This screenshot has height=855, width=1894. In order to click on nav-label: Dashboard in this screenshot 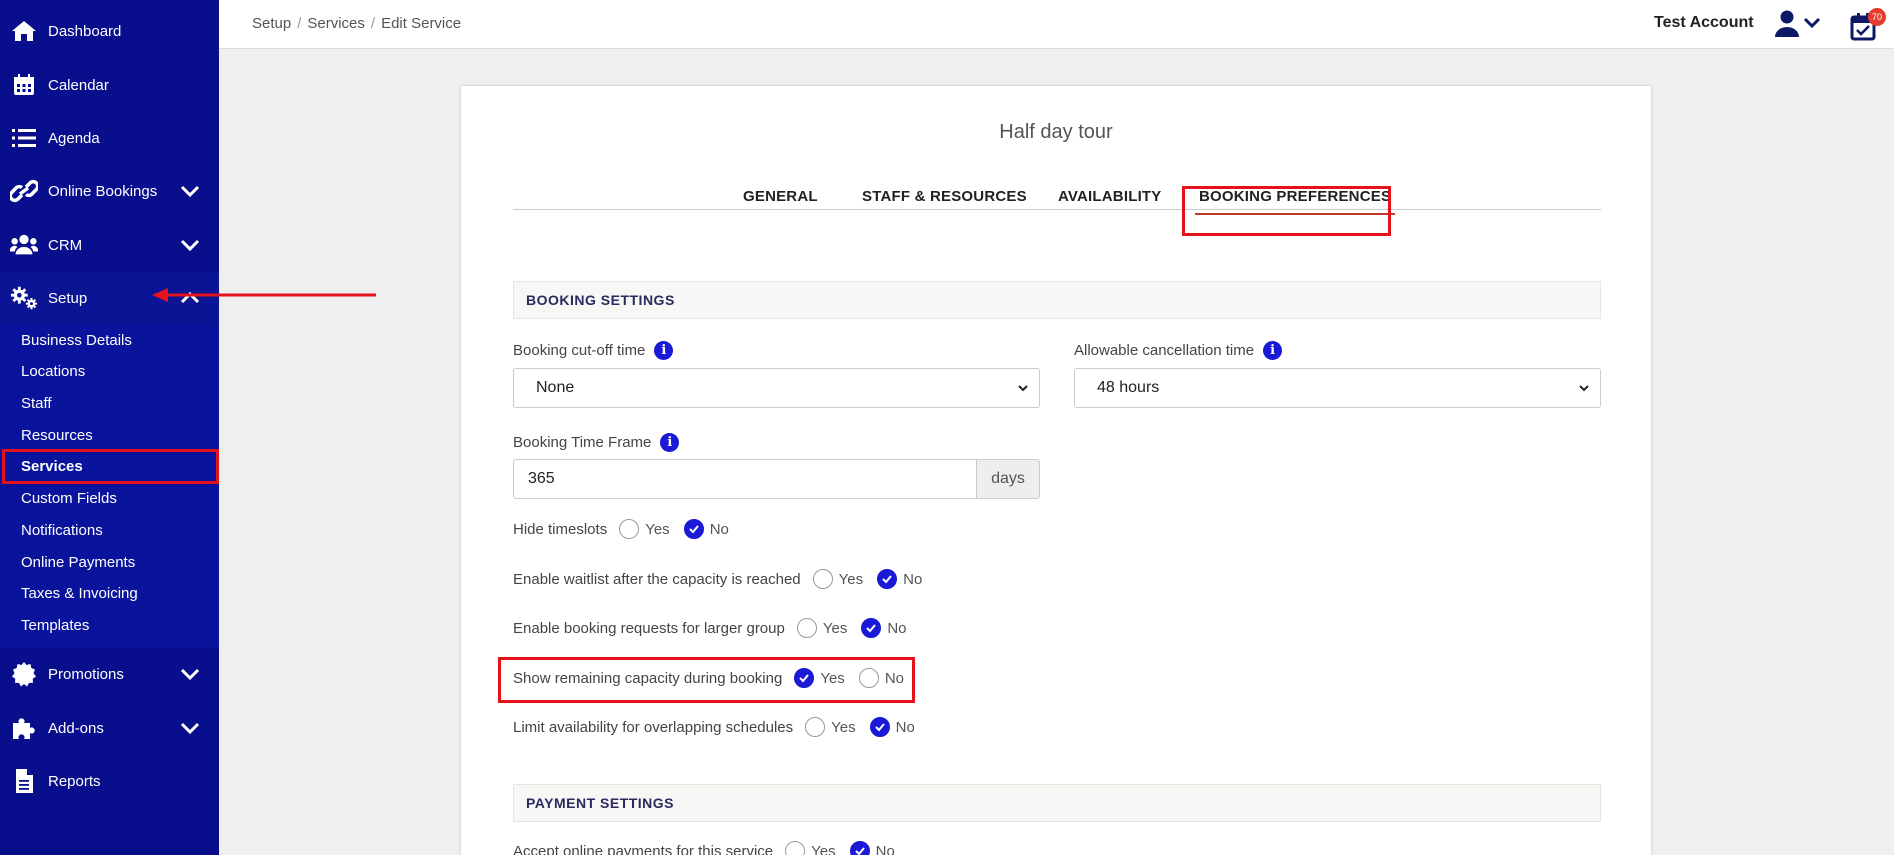, I will do `click(85, 31)`.